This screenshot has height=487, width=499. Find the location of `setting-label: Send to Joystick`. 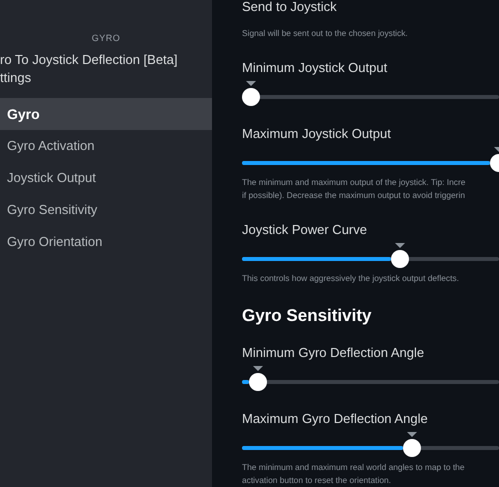

setting-label: Send to Joystick is located at coordinates (290, 7).